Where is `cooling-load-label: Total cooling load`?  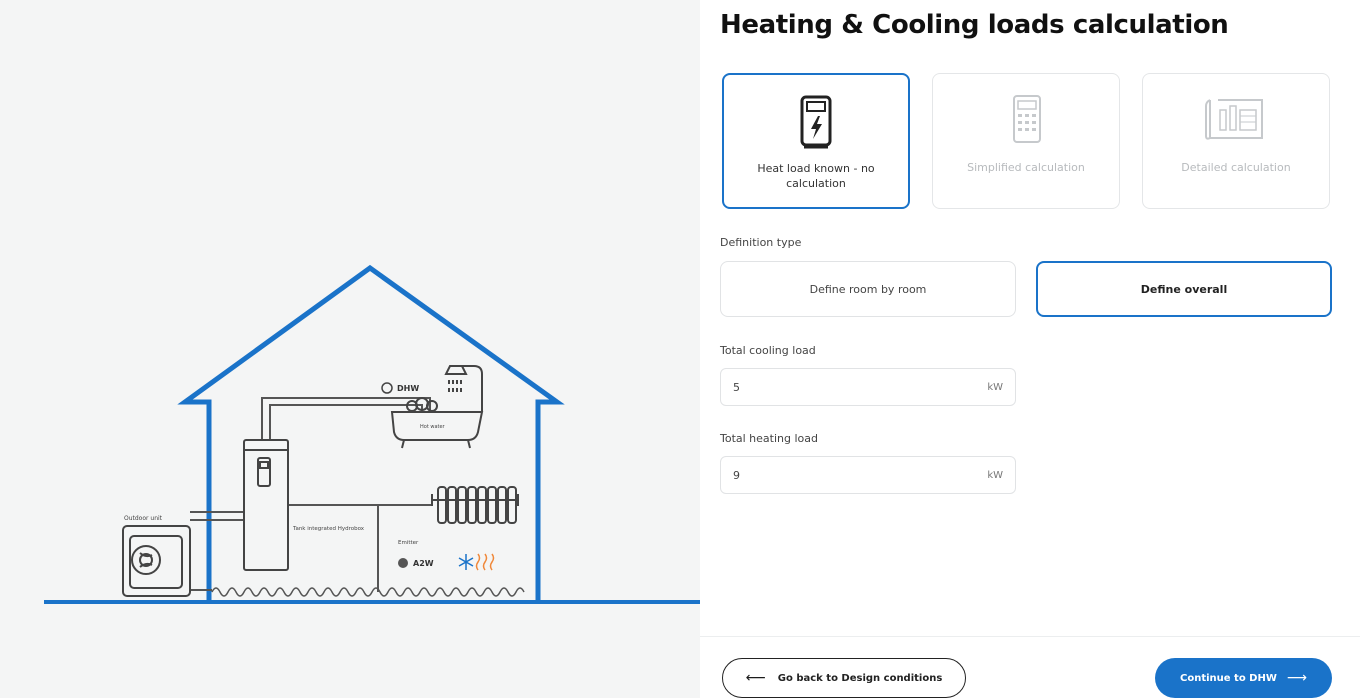
cooling-load-label: Total cooling load is located at coordinates (768, 350).